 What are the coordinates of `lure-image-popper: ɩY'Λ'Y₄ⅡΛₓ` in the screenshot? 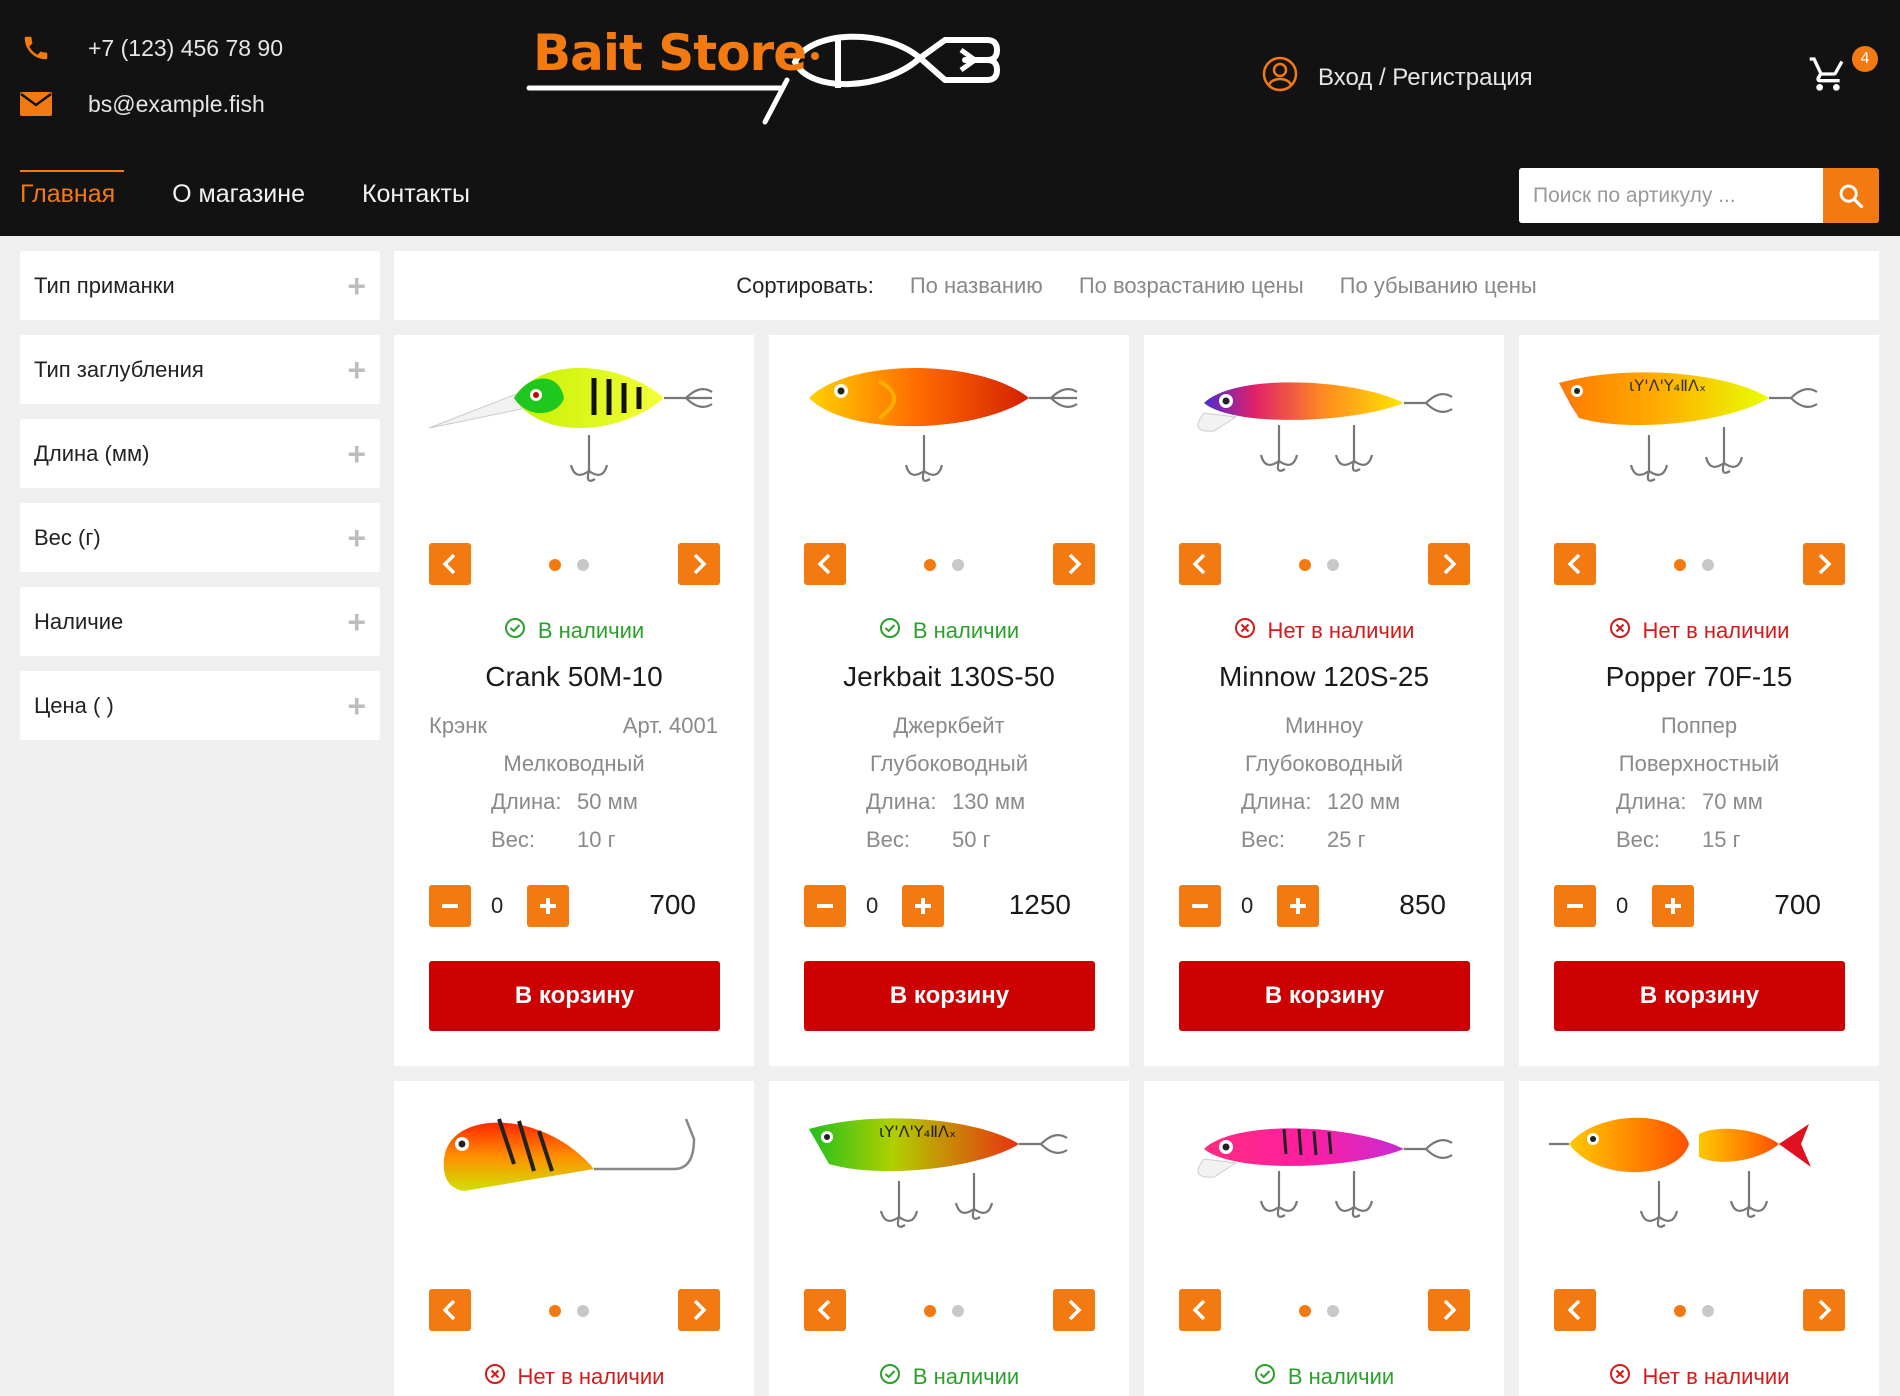 It's located at (1699, 433).